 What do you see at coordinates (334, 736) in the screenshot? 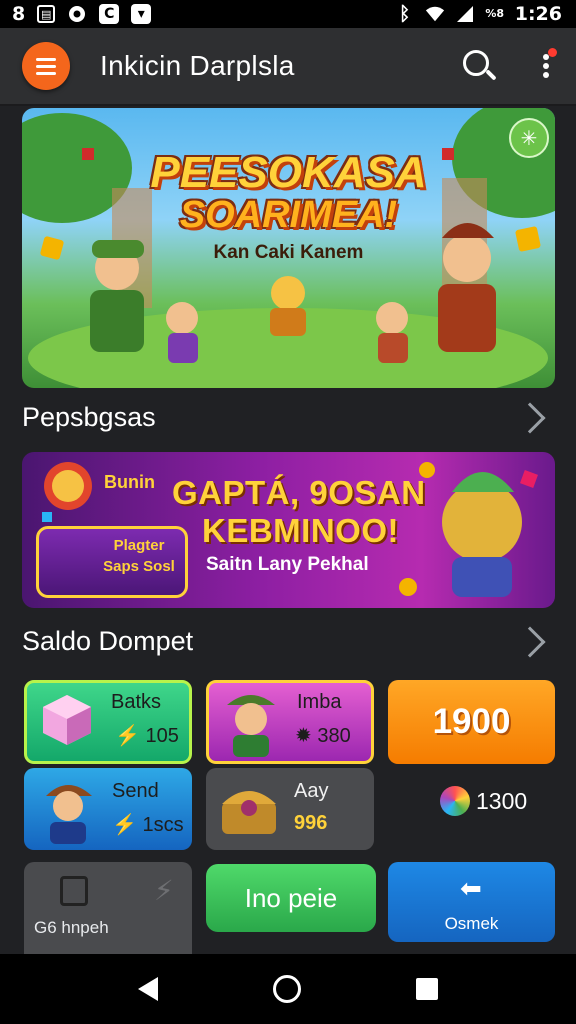
I see `tile-value-number: 380` at bounding box center [334, 736].